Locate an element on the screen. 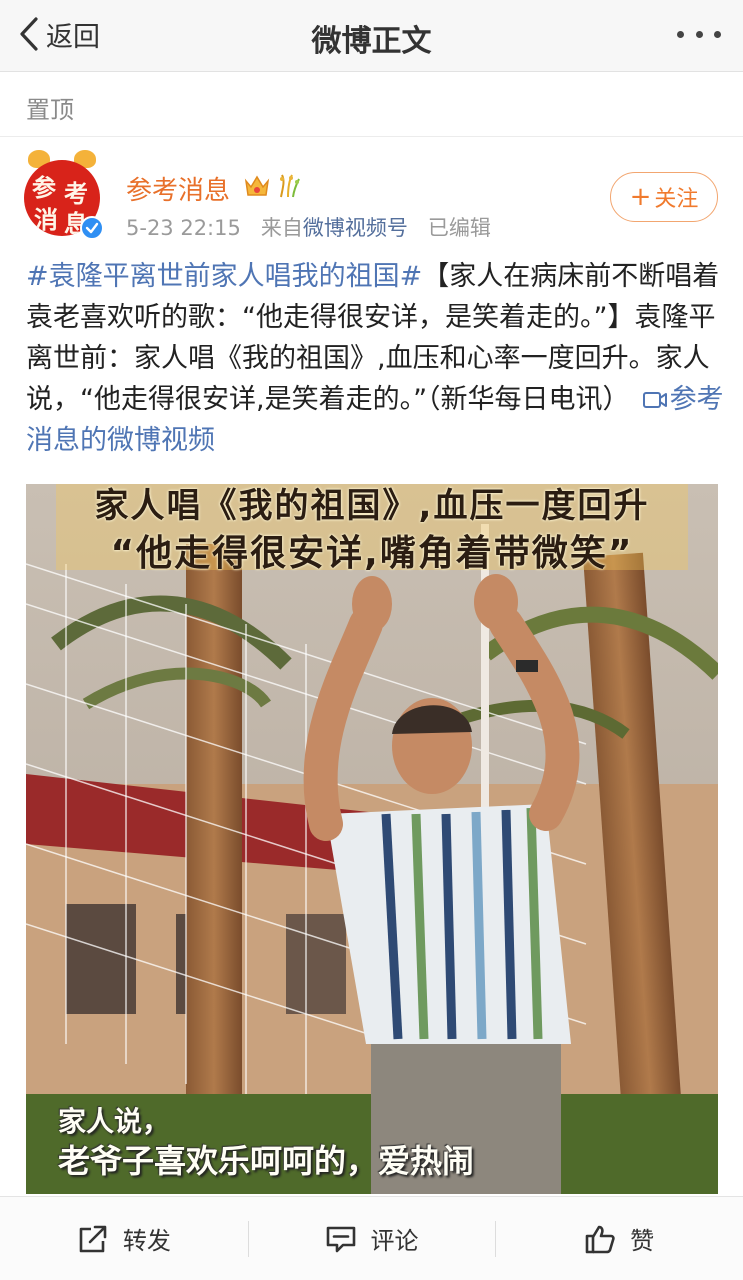 This screenshot has height=1280, width=743. video-link-icon is located at coordinates (654, 400).